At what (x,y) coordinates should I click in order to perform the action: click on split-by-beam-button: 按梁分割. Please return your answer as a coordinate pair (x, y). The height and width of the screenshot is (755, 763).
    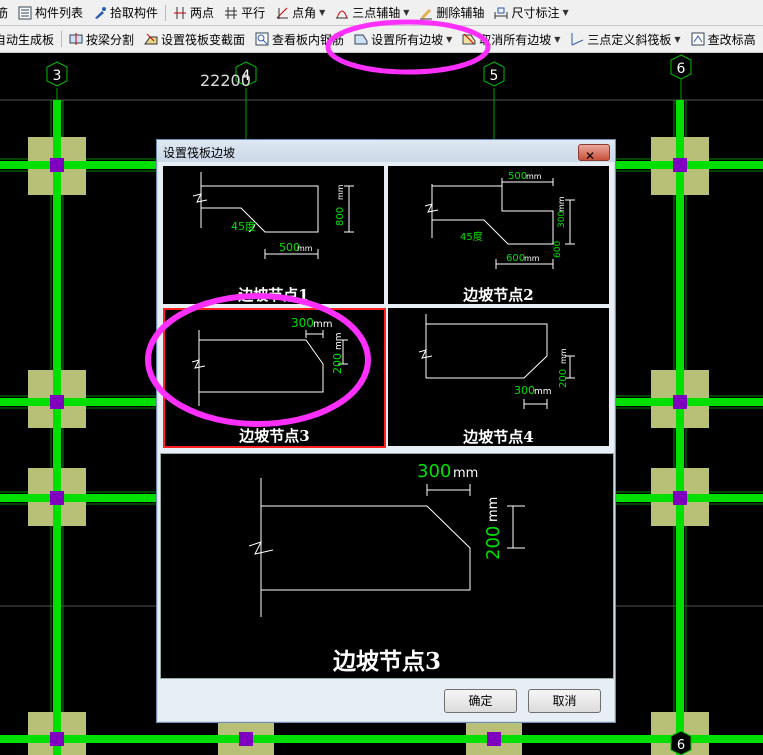
    Looking at the image, I should click on (101, 39).